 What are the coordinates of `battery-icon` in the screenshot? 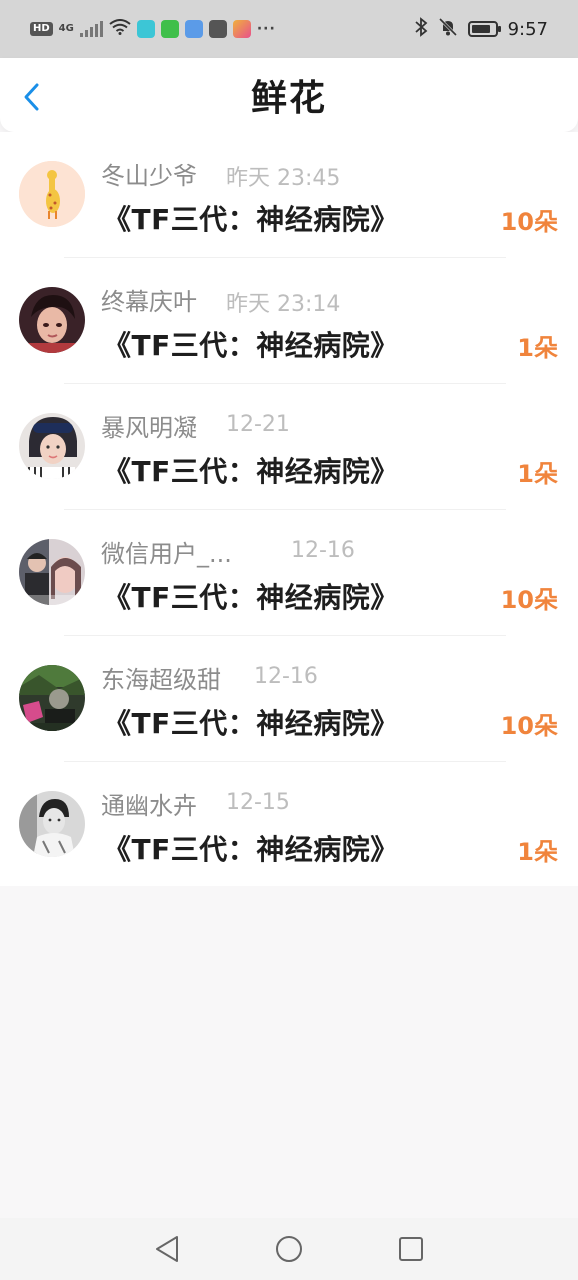 It's located at (484, 29).